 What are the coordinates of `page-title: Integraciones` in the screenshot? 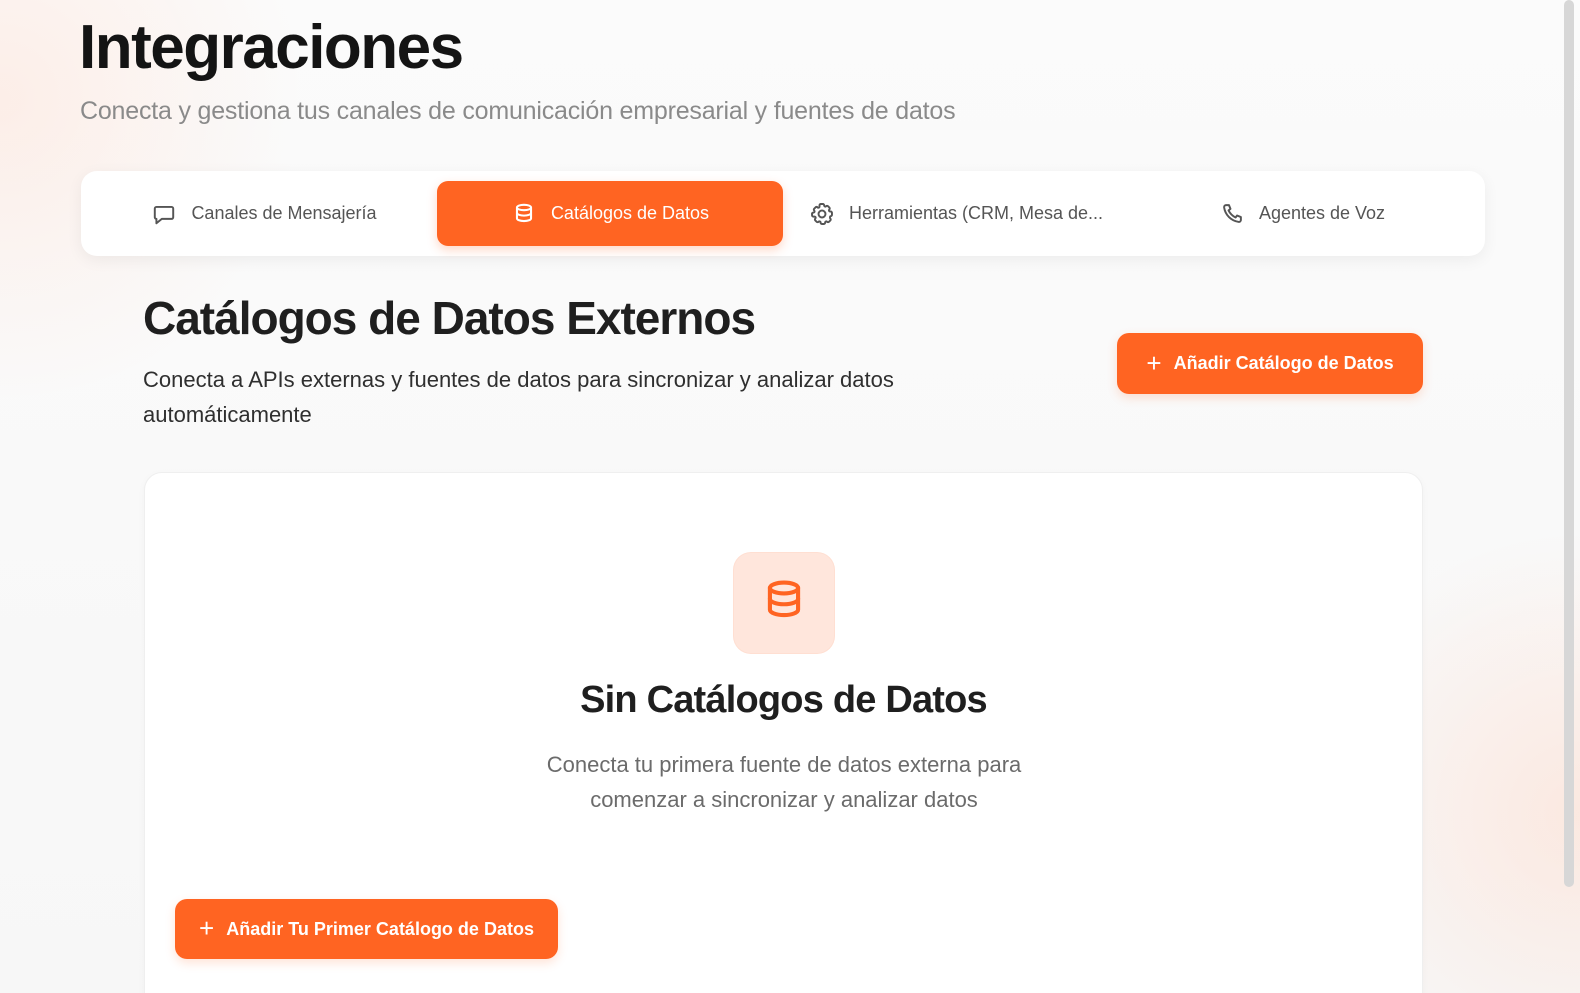 It's located at (271, 47).